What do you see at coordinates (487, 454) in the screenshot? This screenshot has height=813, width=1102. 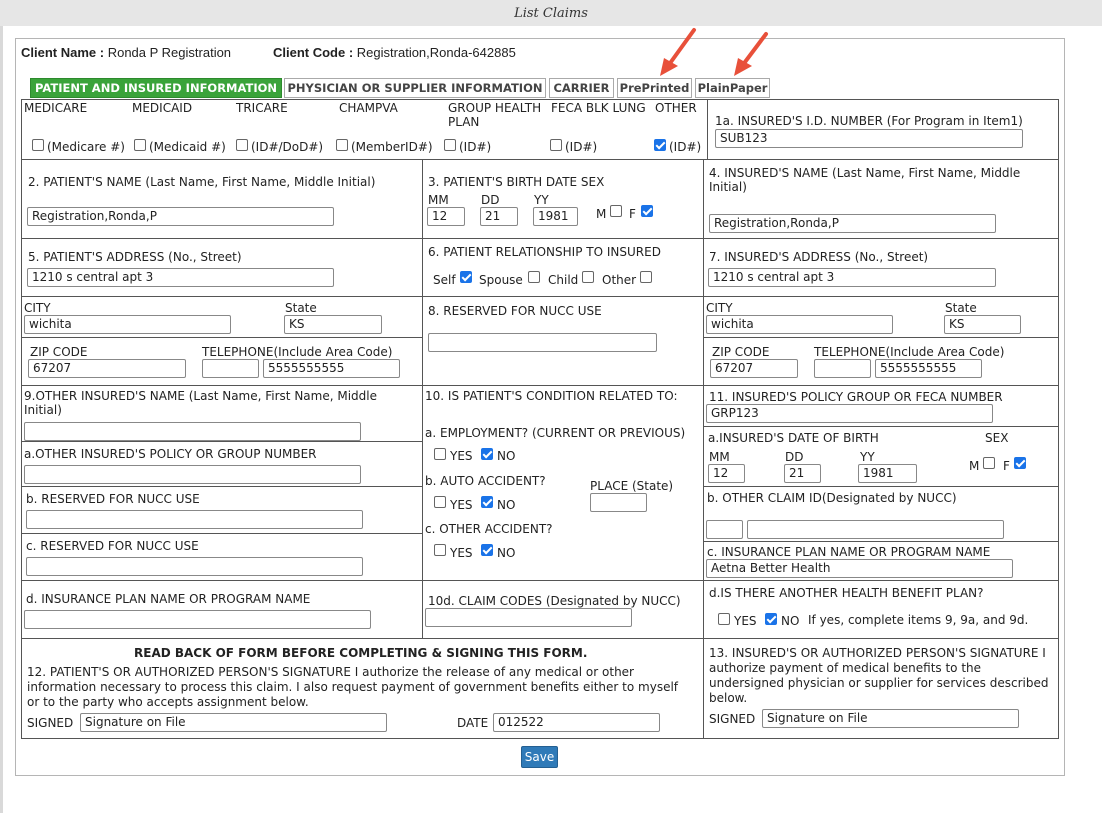 I see `employment-no-checkbox` at bounding box center [487, 454].